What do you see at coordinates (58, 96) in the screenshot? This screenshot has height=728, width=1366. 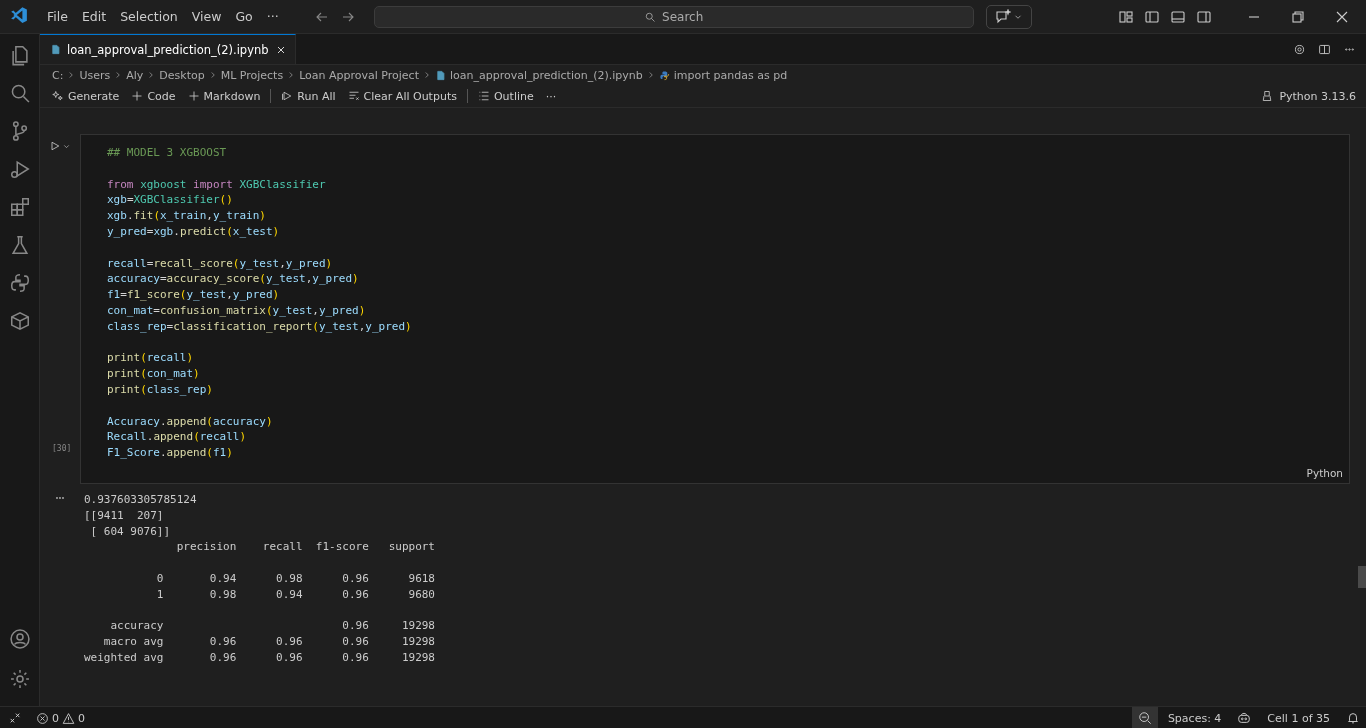 I see `sparkle-icon` at bounding box center [58, 96].